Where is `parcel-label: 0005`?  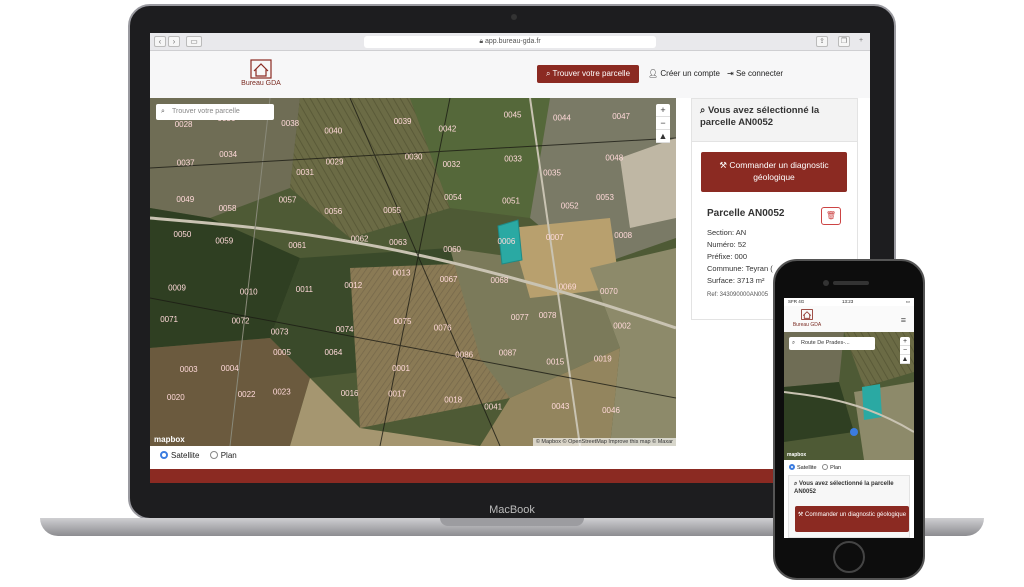
parcel-label: 0005 is located at coordinates (282, 352).